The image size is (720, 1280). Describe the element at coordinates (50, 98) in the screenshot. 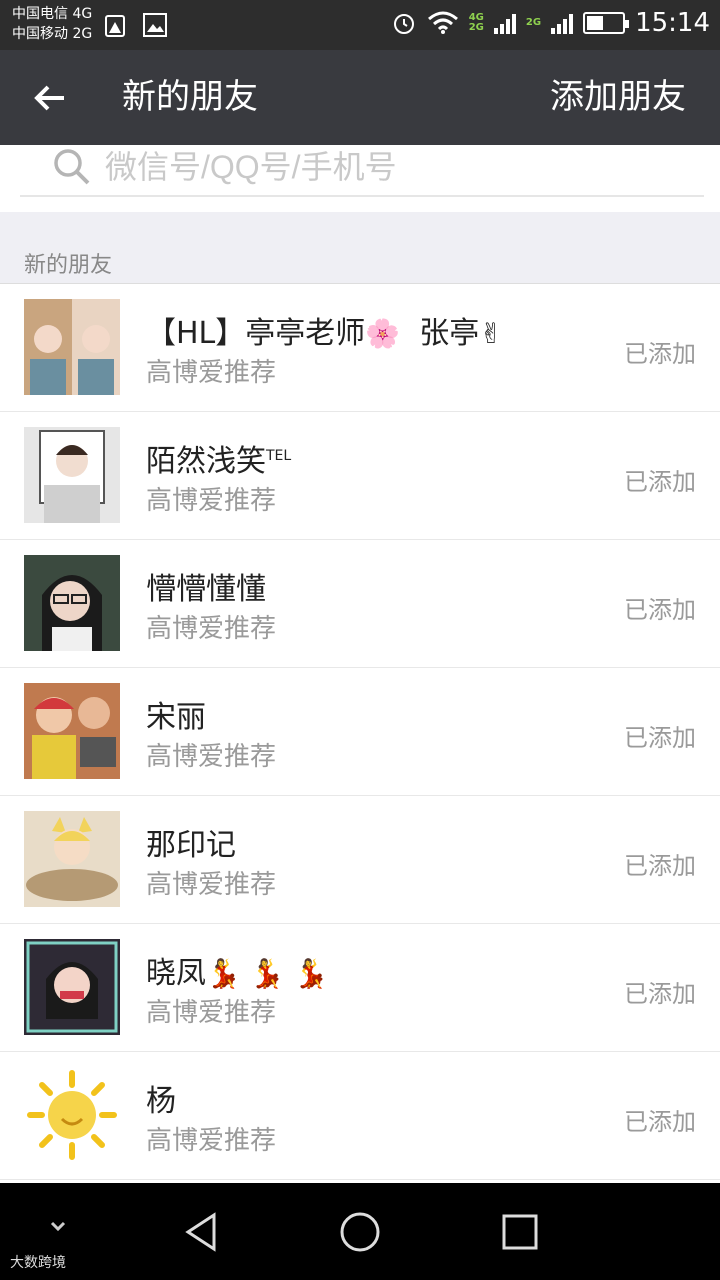

I see `back-arrow-icon` at that location.